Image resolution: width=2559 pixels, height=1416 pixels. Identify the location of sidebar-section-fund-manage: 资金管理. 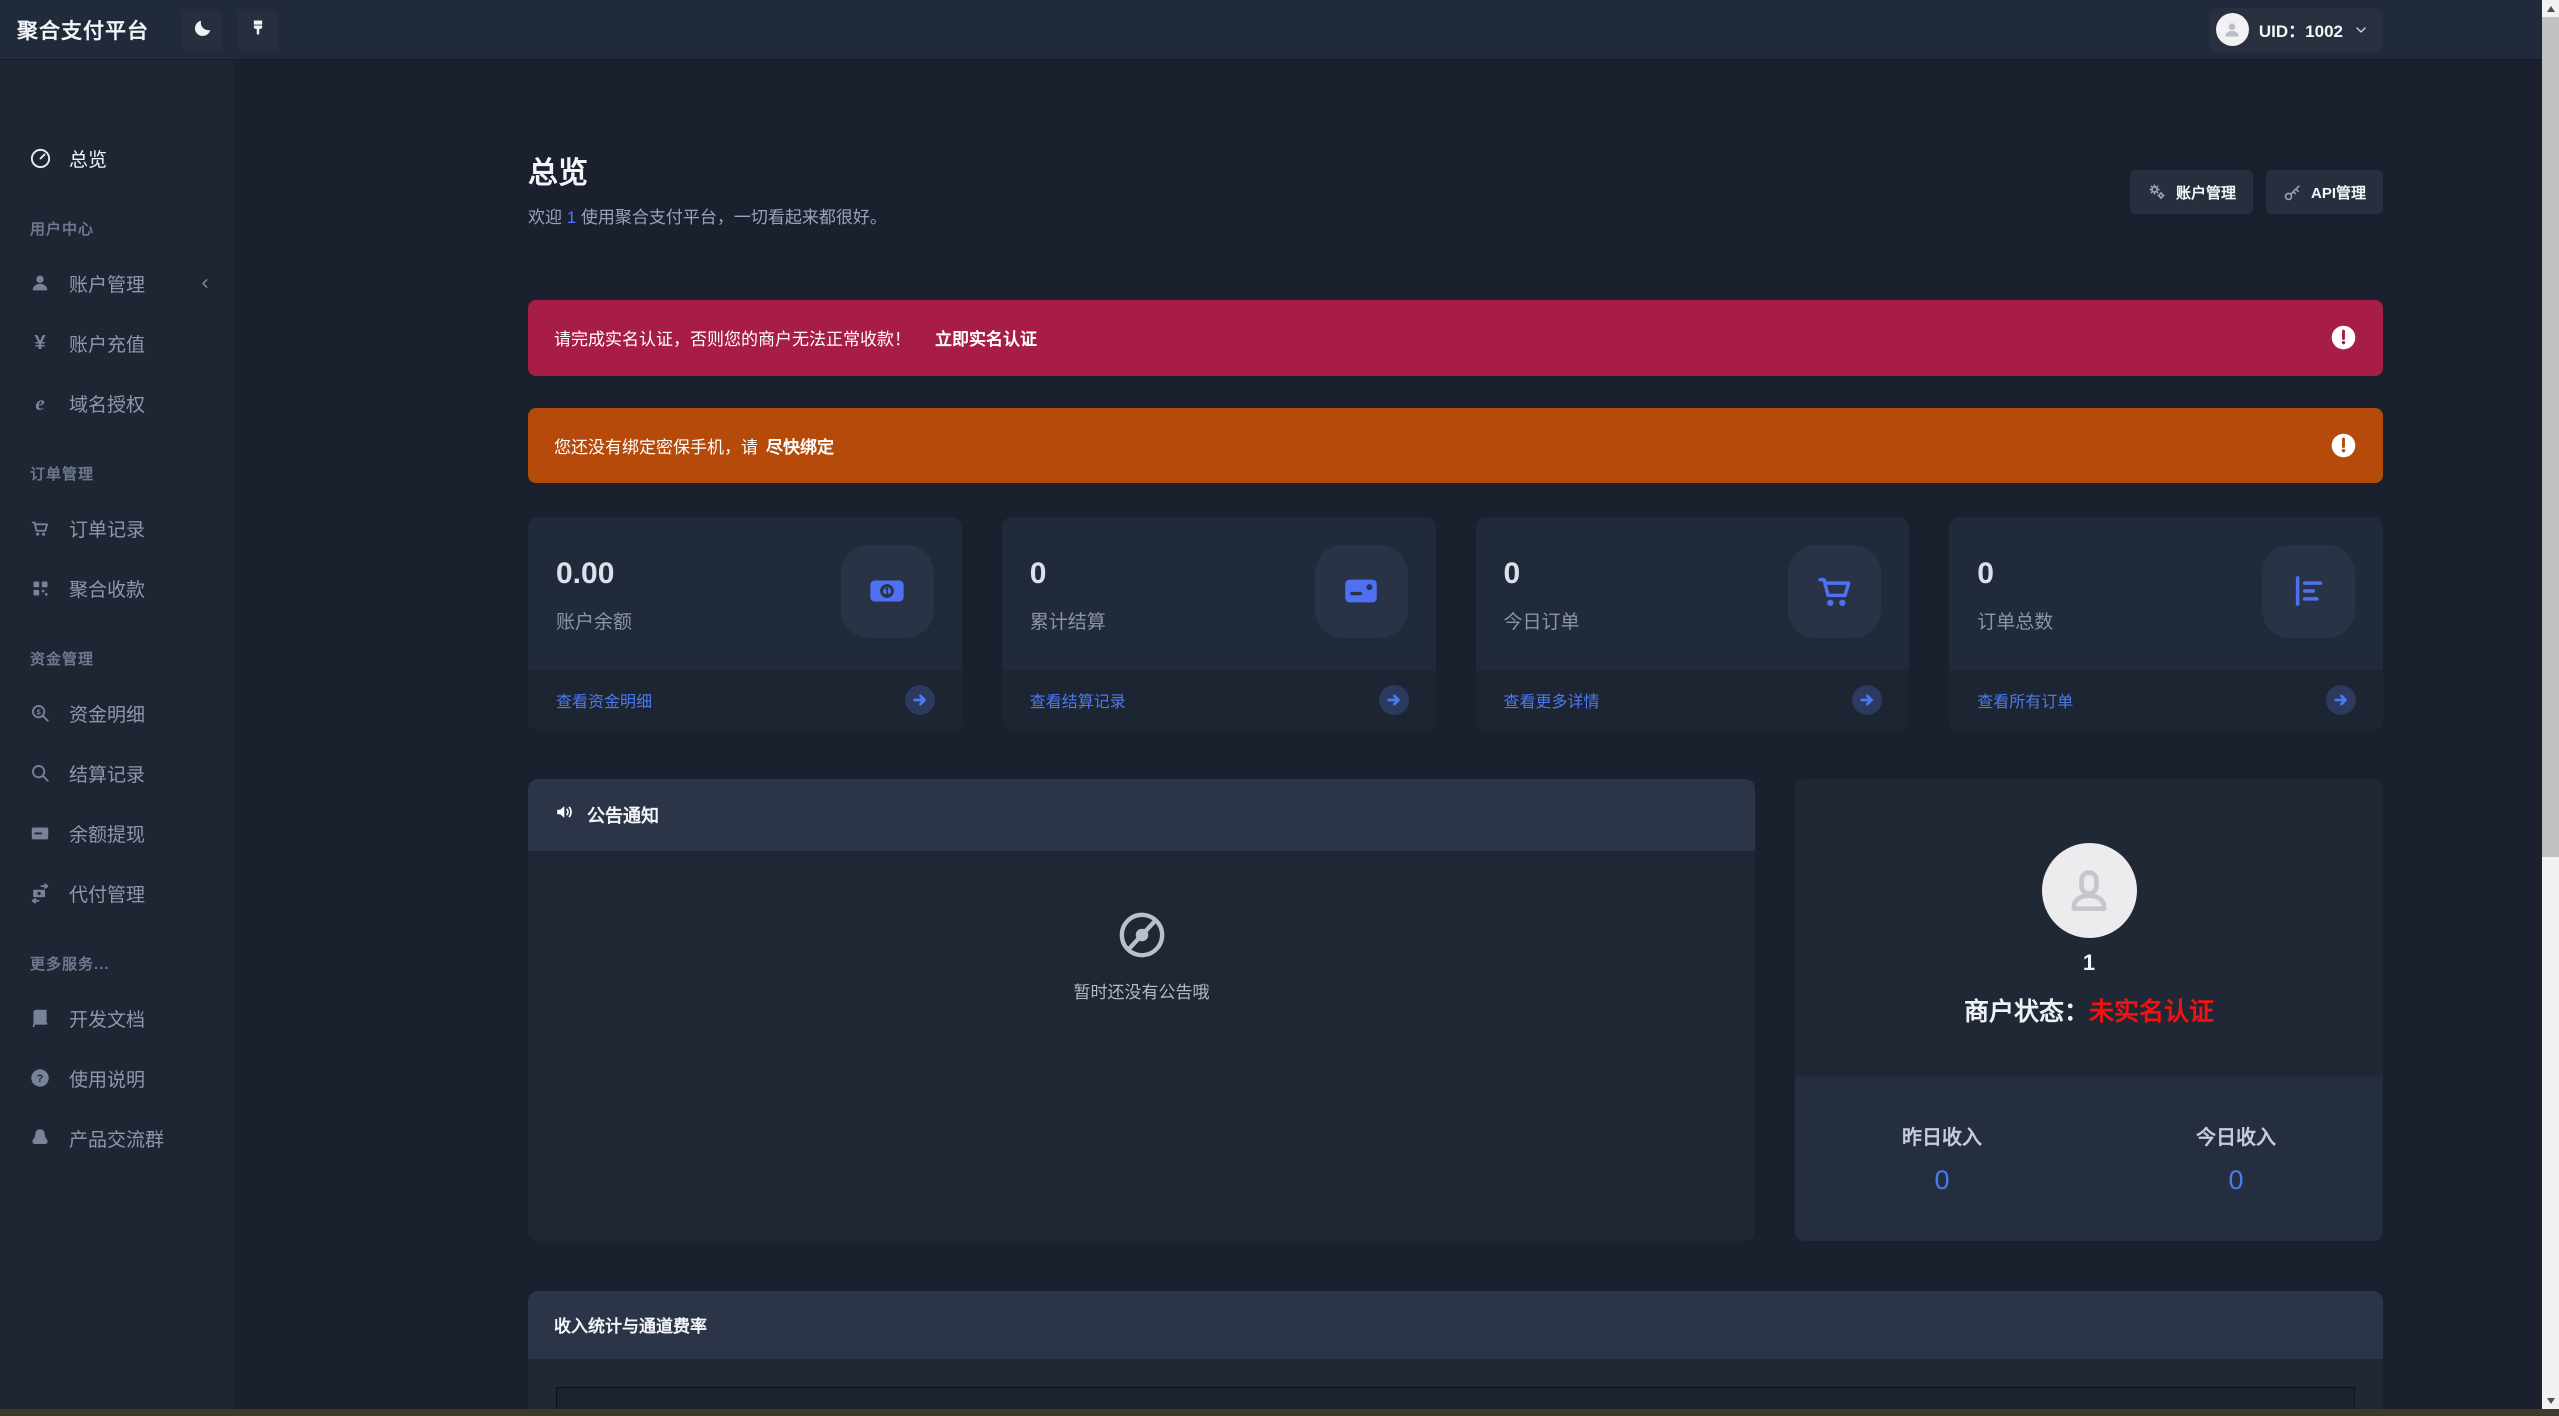
(62, 659).